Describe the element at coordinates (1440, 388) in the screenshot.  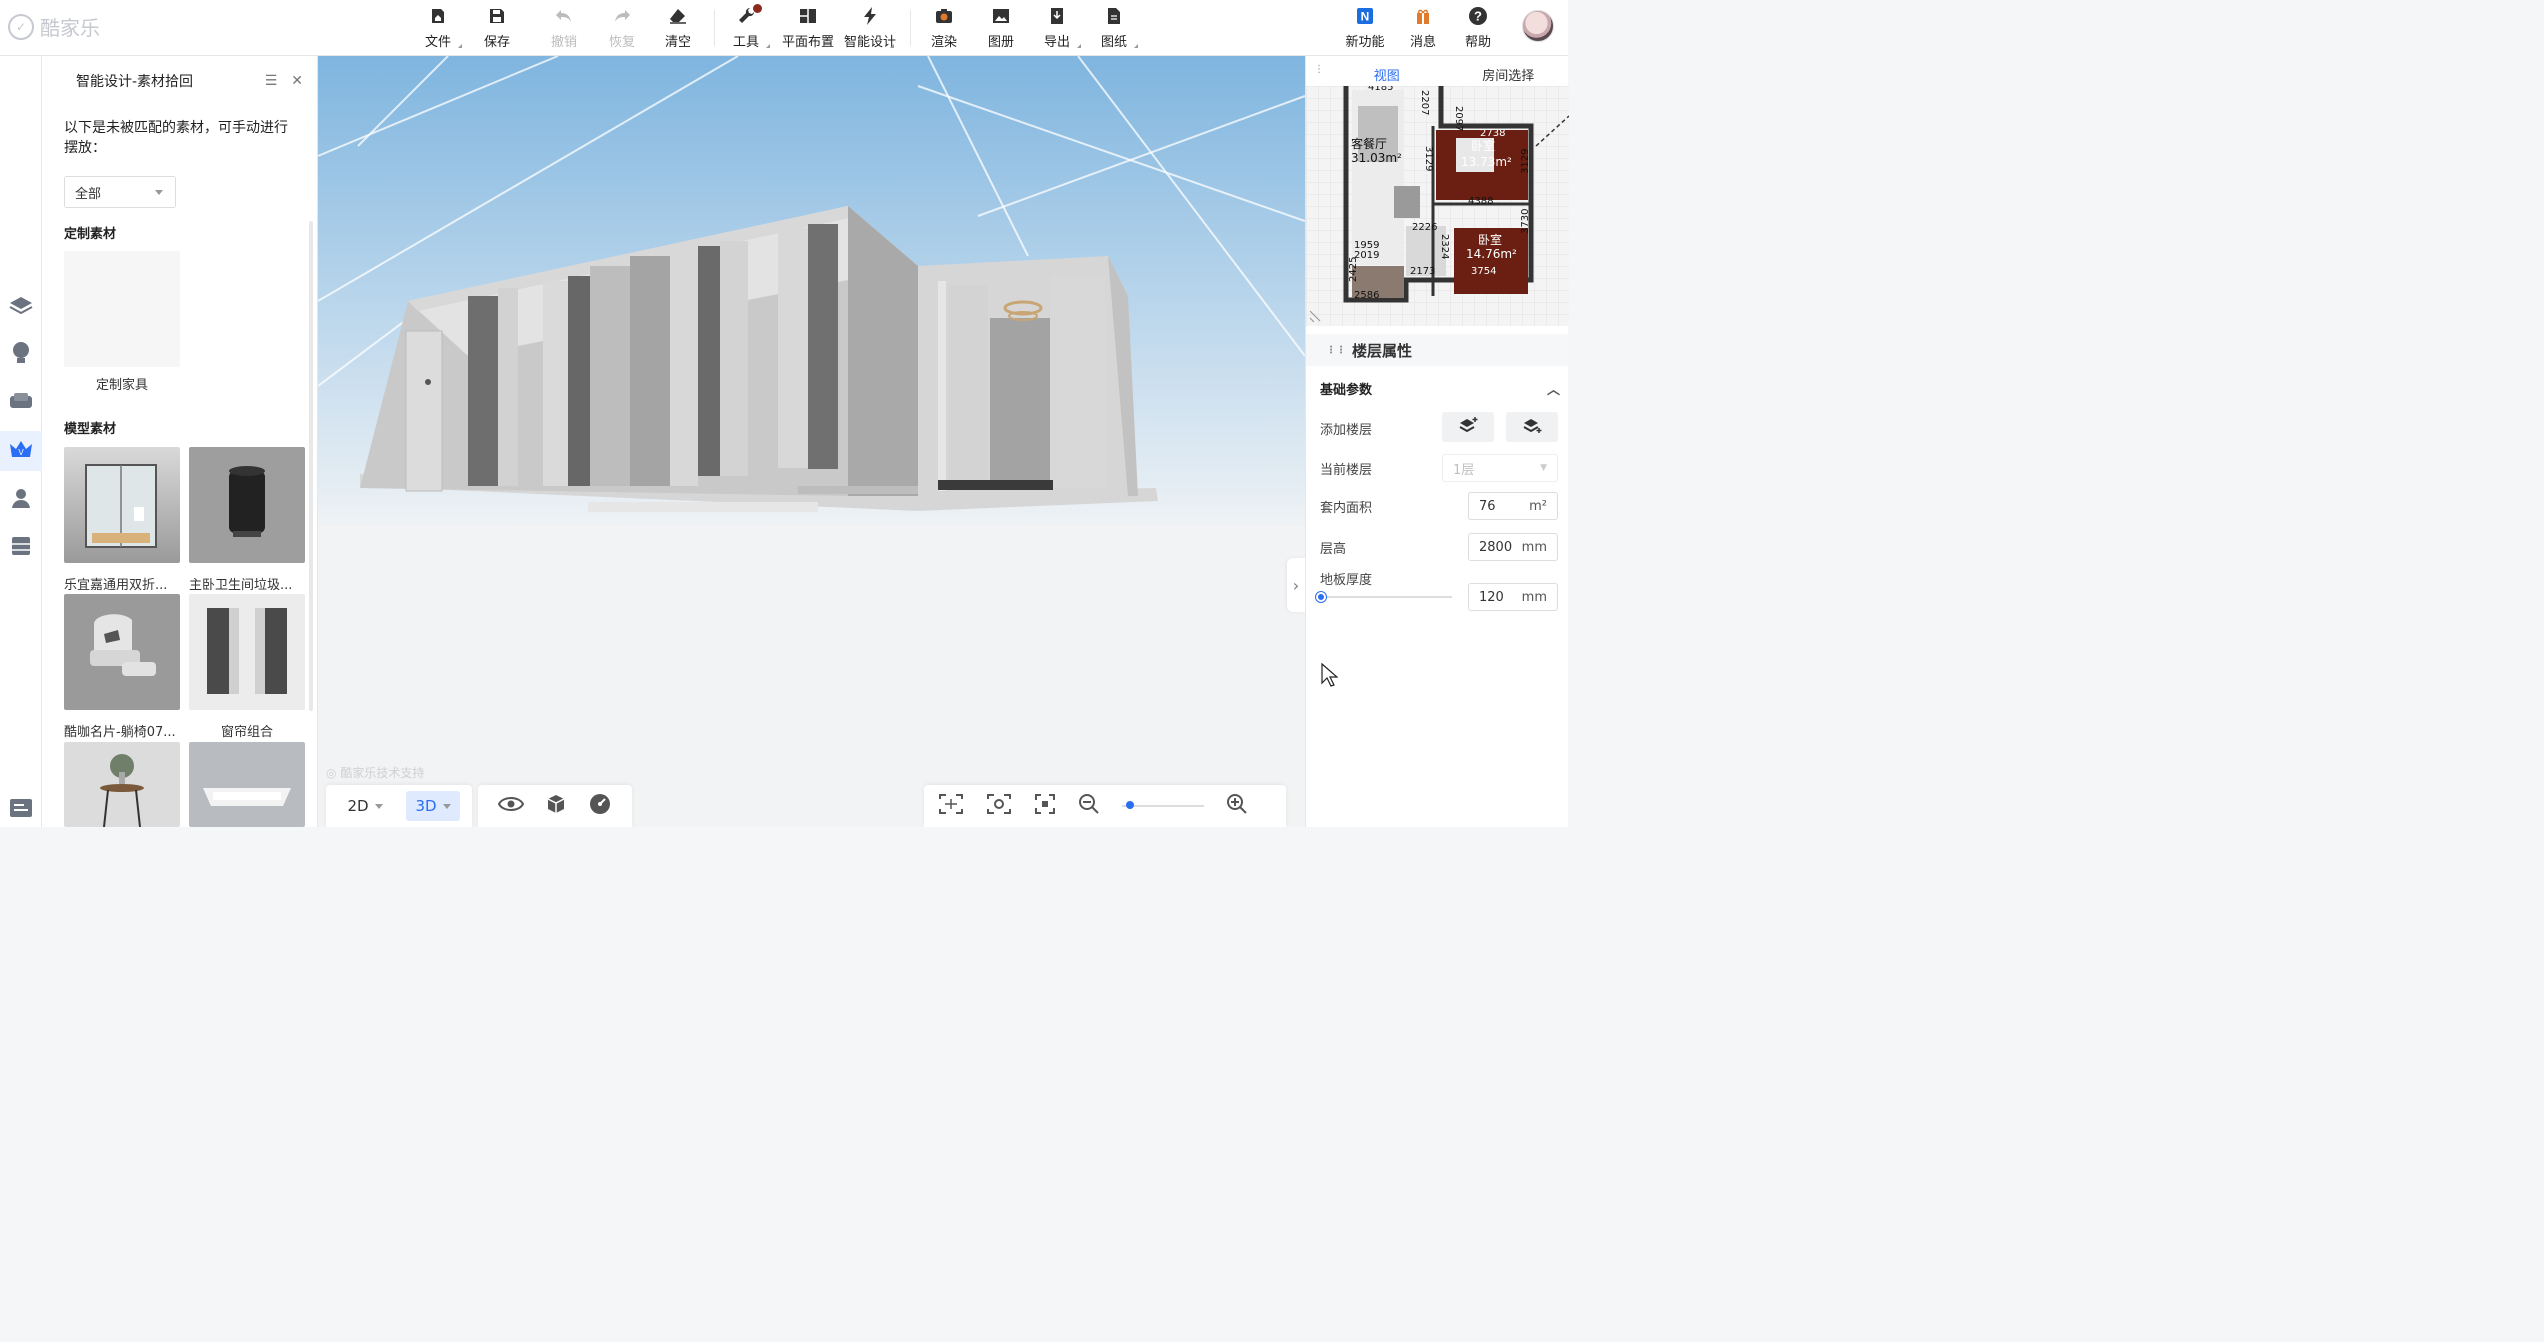
I see `basic-params-section: 基础参数 ︿` at that location.